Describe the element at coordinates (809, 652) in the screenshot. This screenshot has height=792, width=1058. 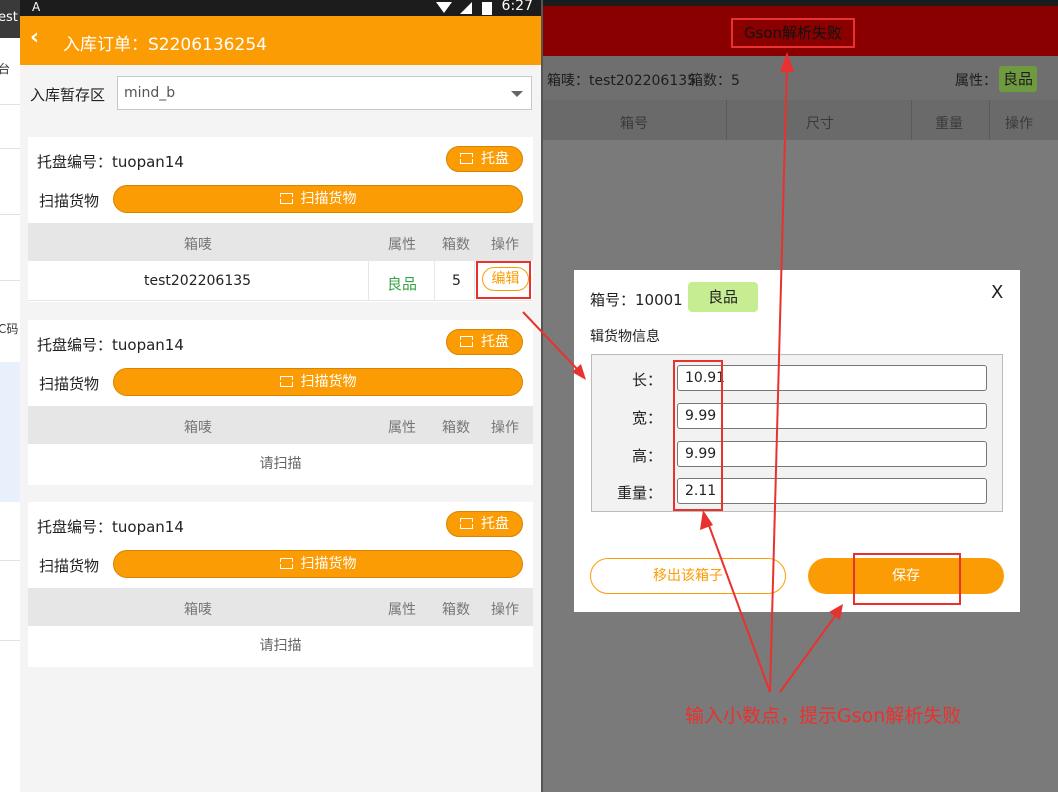
I see `arrow-to-save` at that location.